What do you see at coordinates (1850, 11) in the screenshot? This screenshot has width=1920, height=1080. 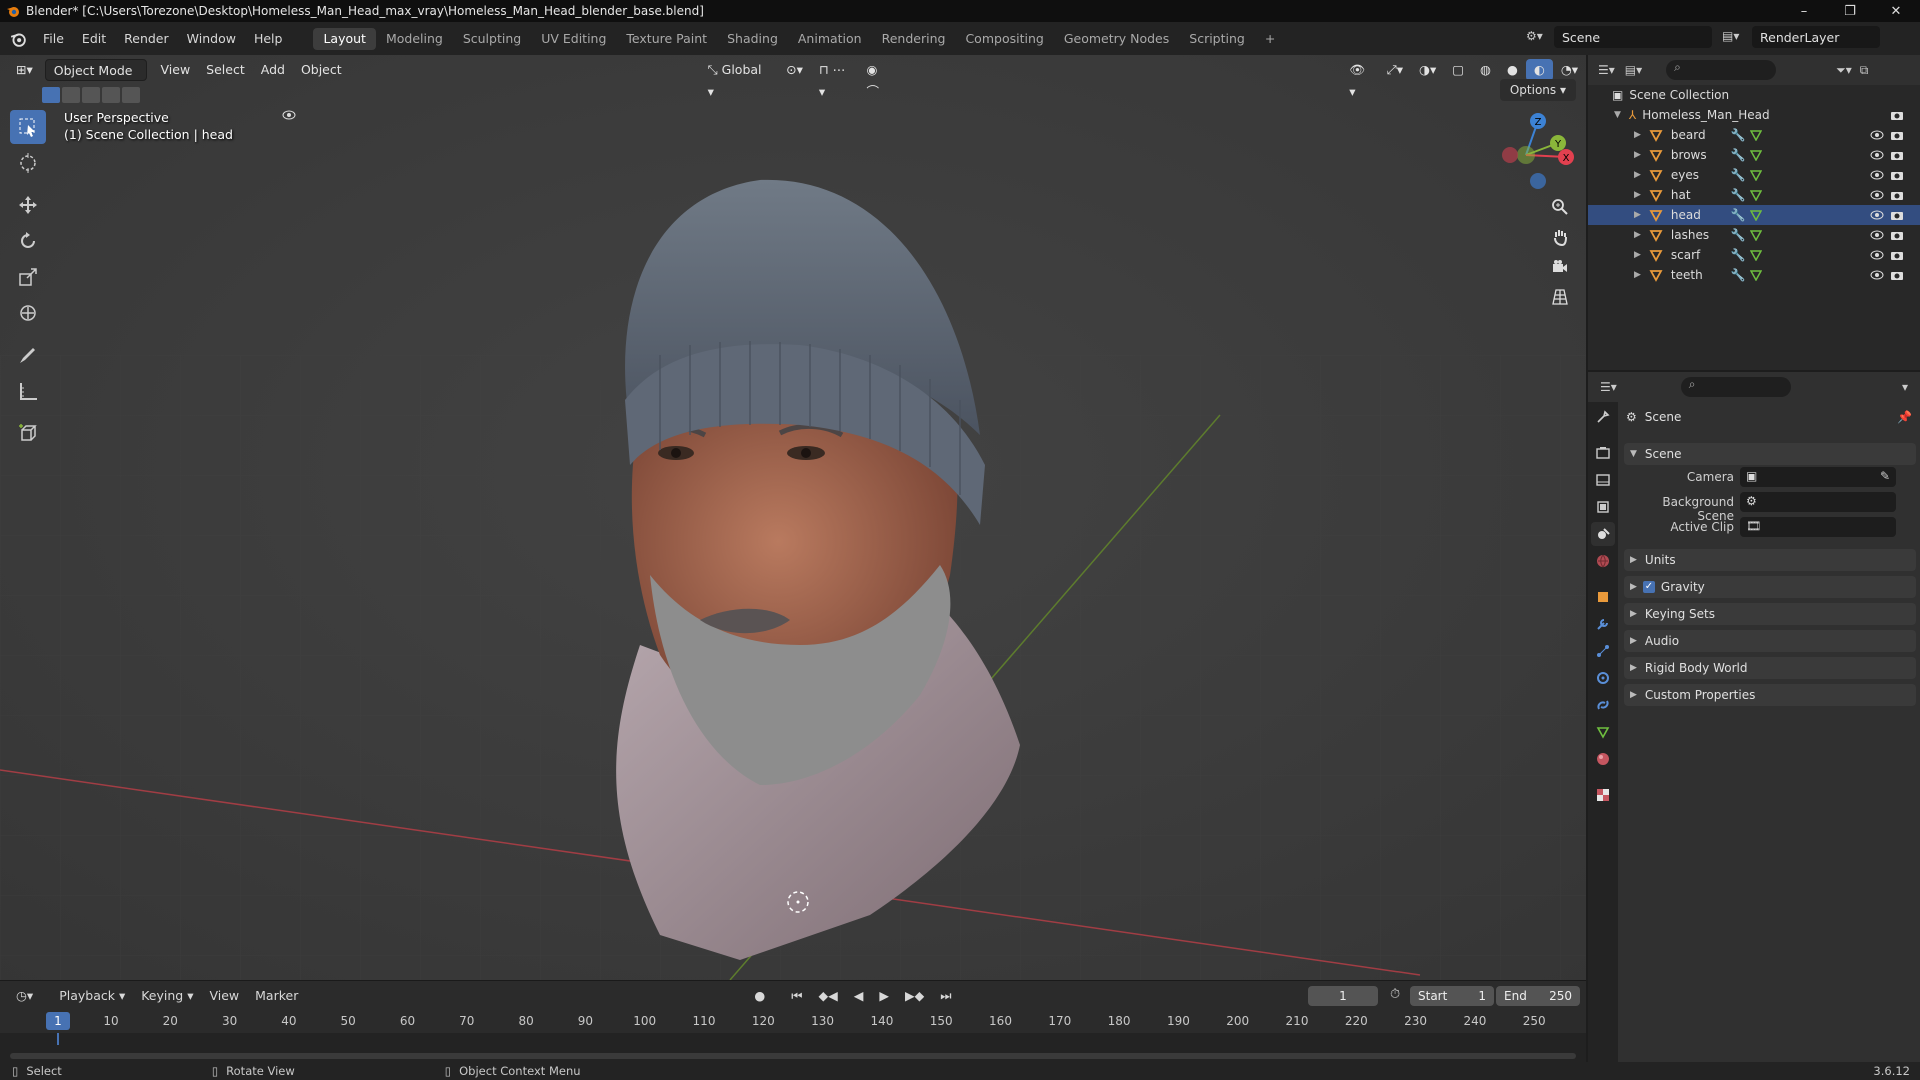 I see `maximize-button: ❐` at bounding box center [1850, 11].